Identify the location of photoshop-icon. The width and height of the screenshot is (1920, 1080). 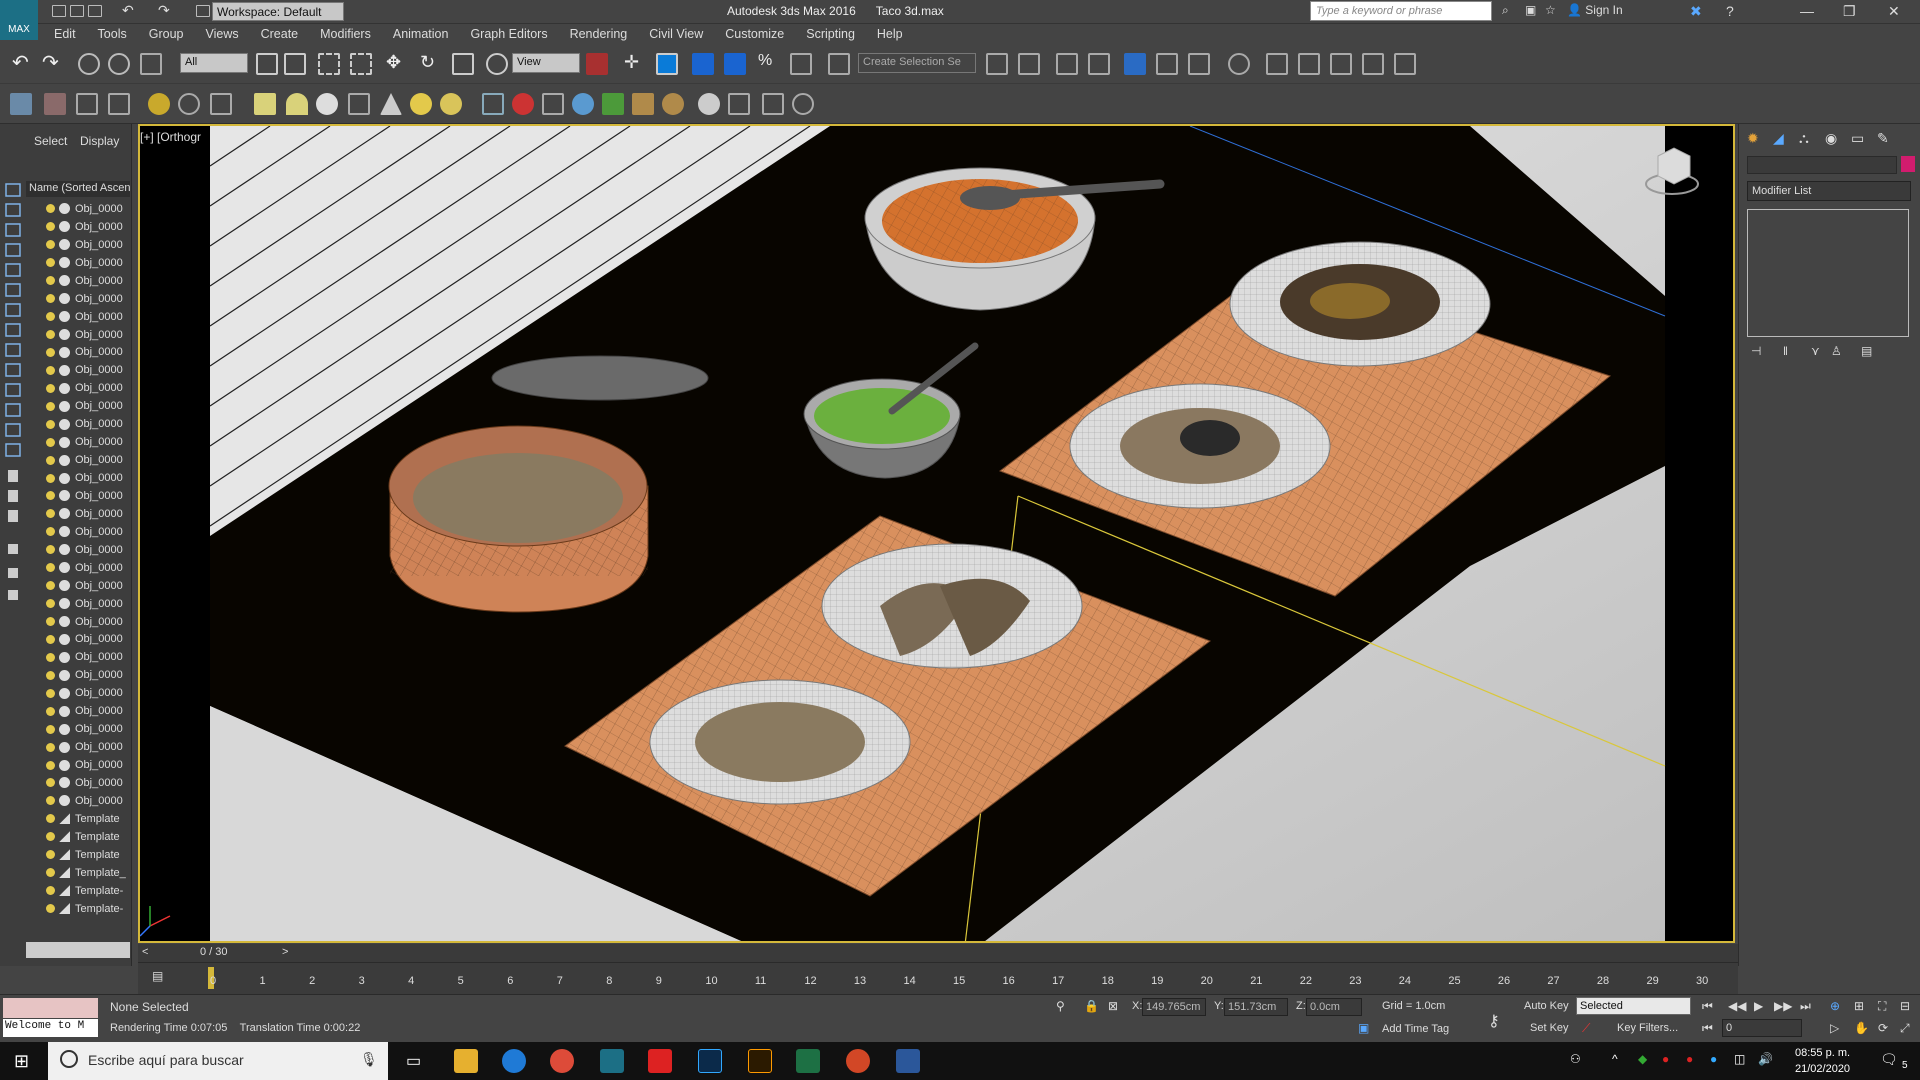
(710, 1061).